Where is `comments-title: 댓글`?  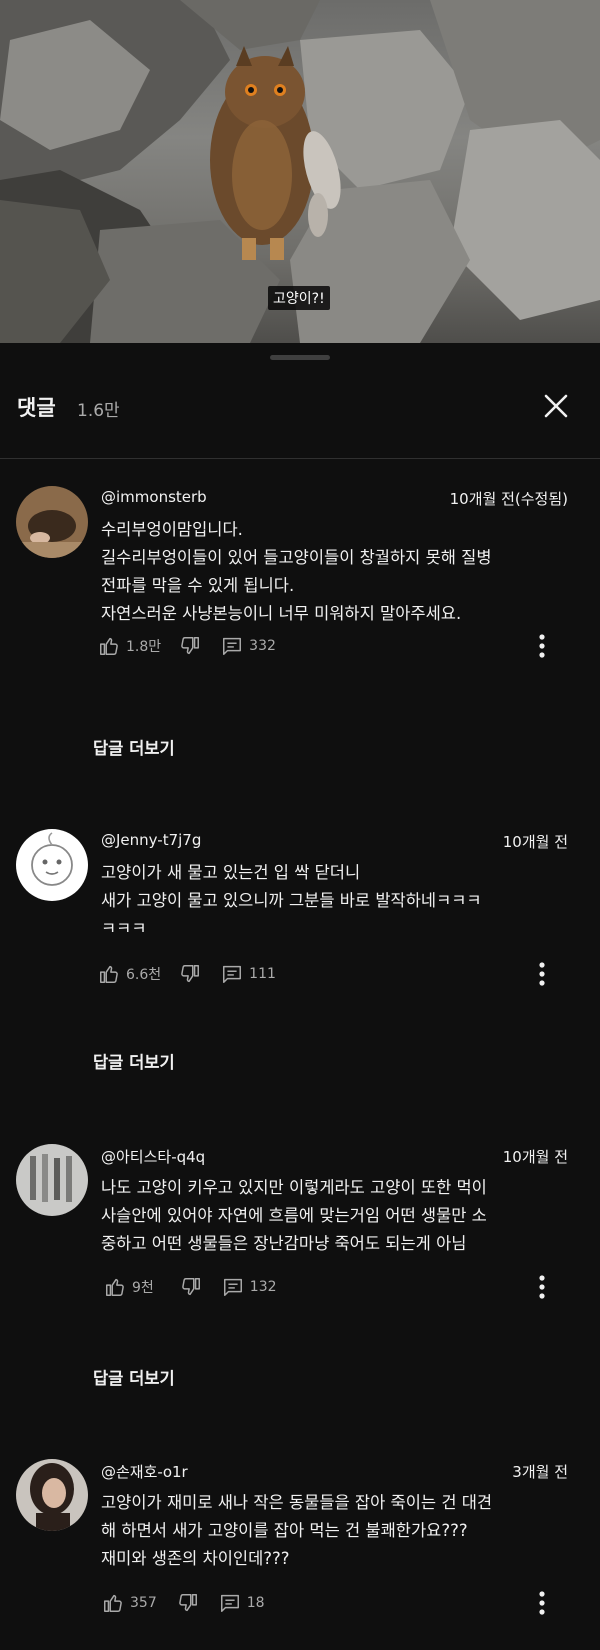
comments-title: 댓글 is located at coordinates (36, 408).